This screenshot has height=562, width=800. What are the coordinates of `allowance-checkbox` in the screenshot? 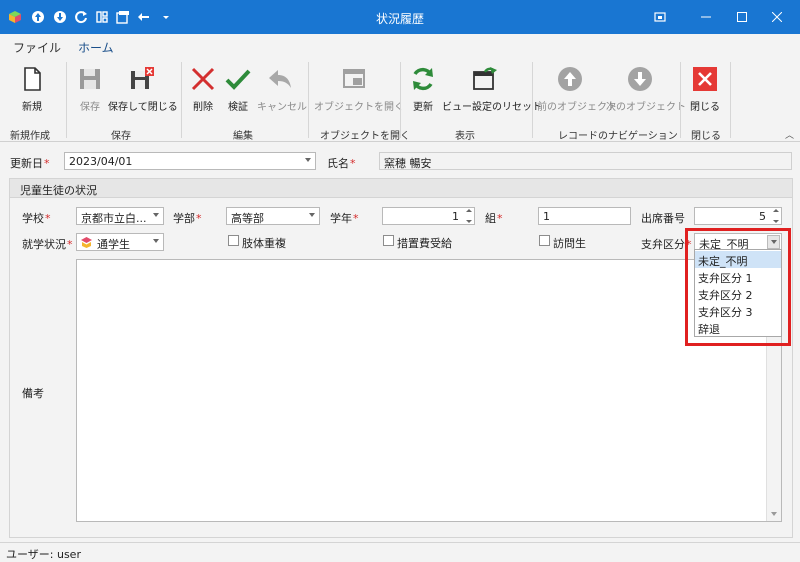 It's located at (388, 240).